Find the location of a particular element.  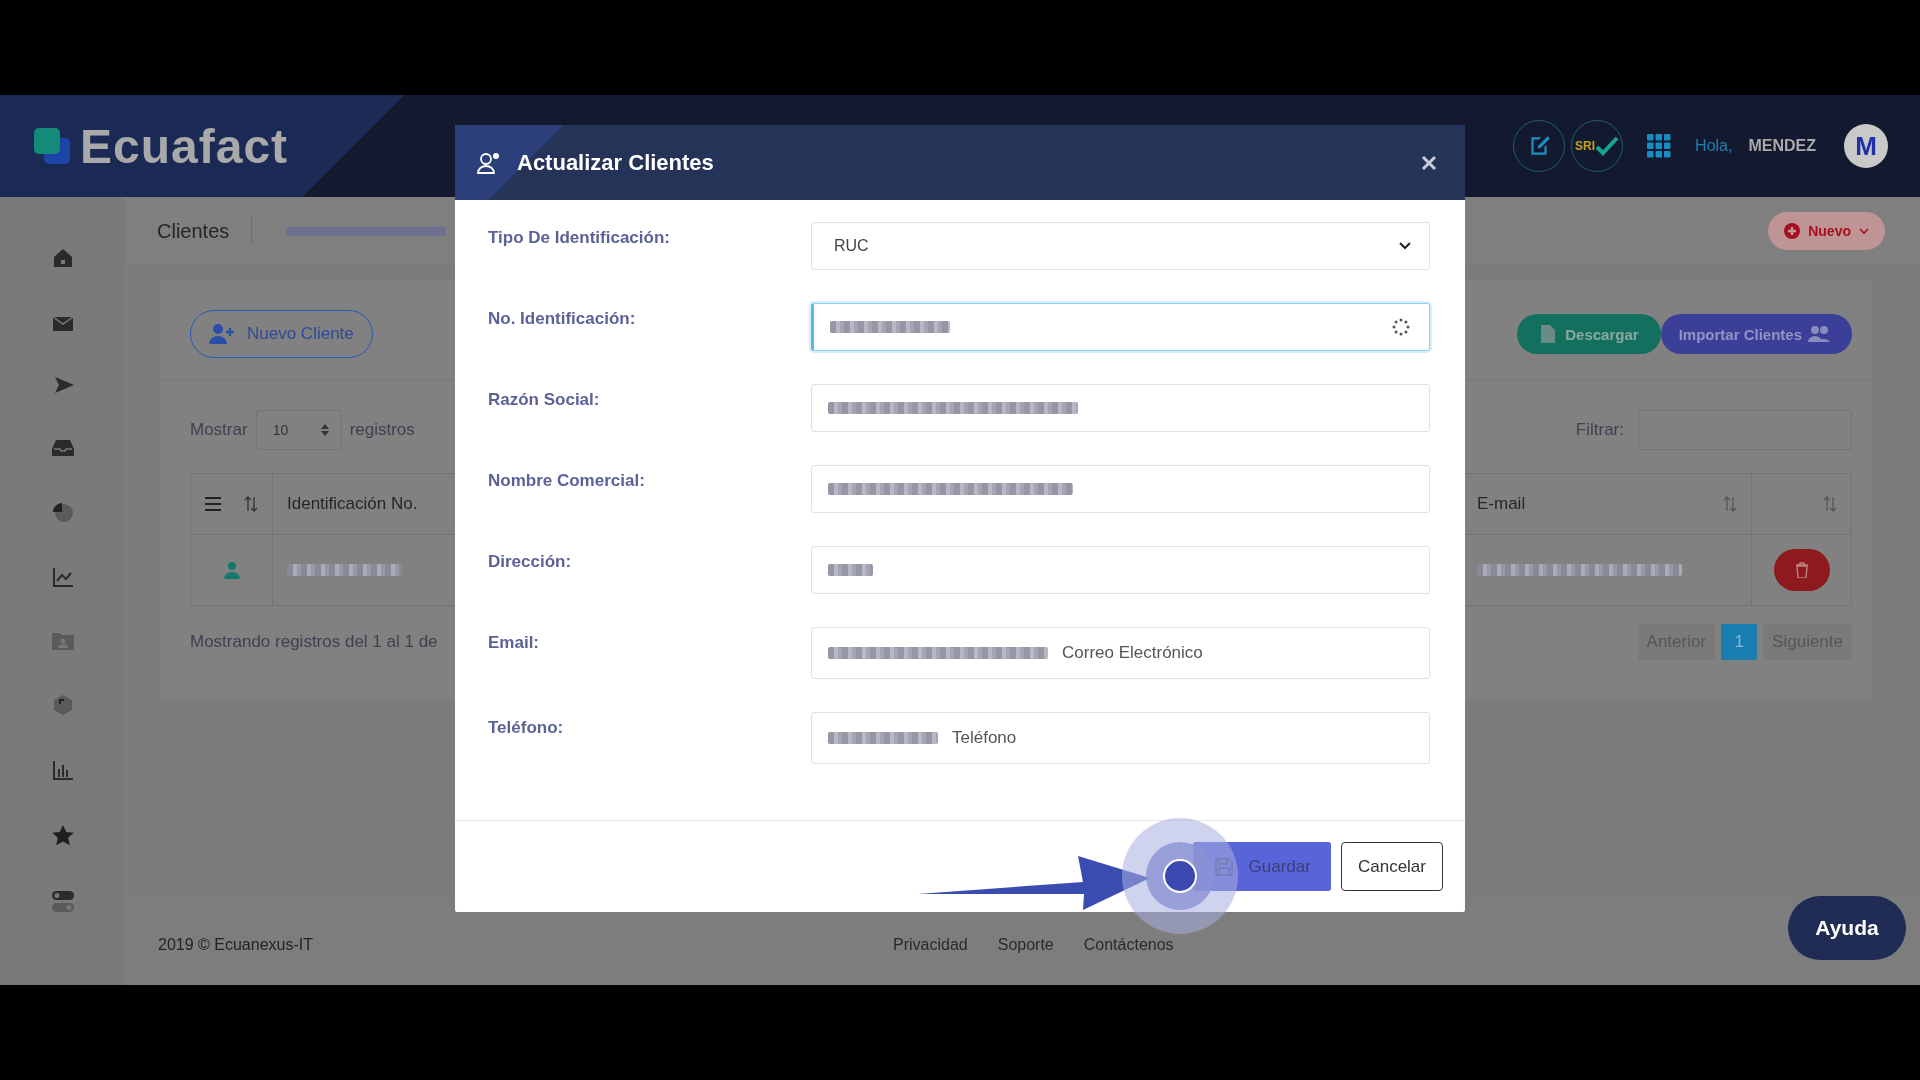

user-avatar: M is located at coordinates (1866, 146).